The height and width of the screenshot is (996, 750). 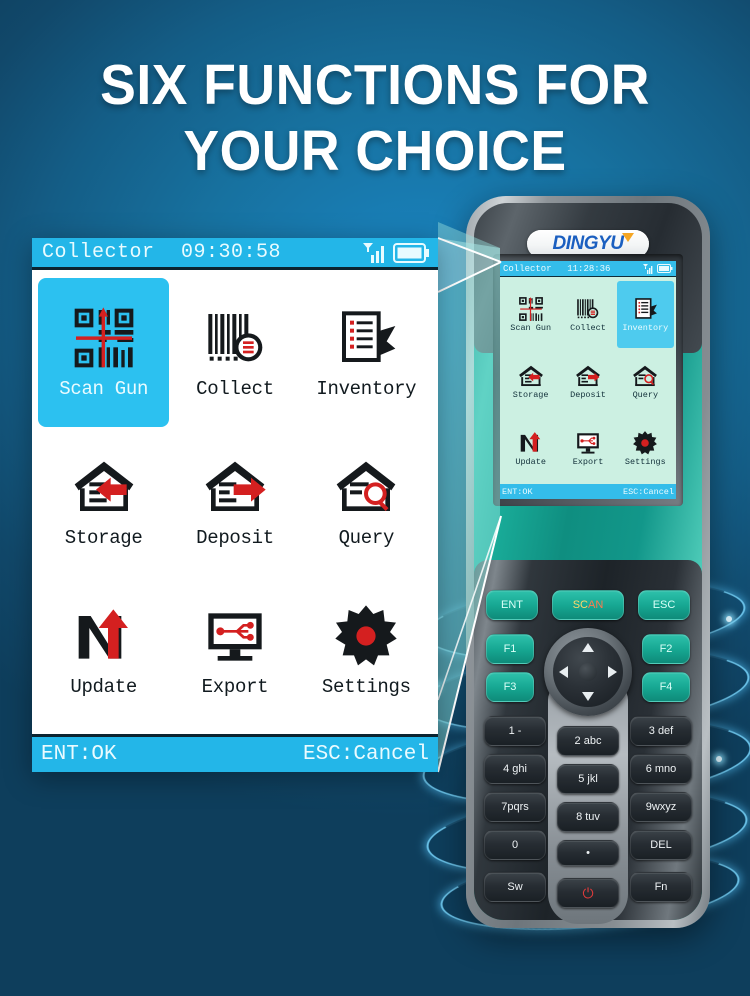 I want to click on key-2: 2 abc, so click(x=588, y=741).